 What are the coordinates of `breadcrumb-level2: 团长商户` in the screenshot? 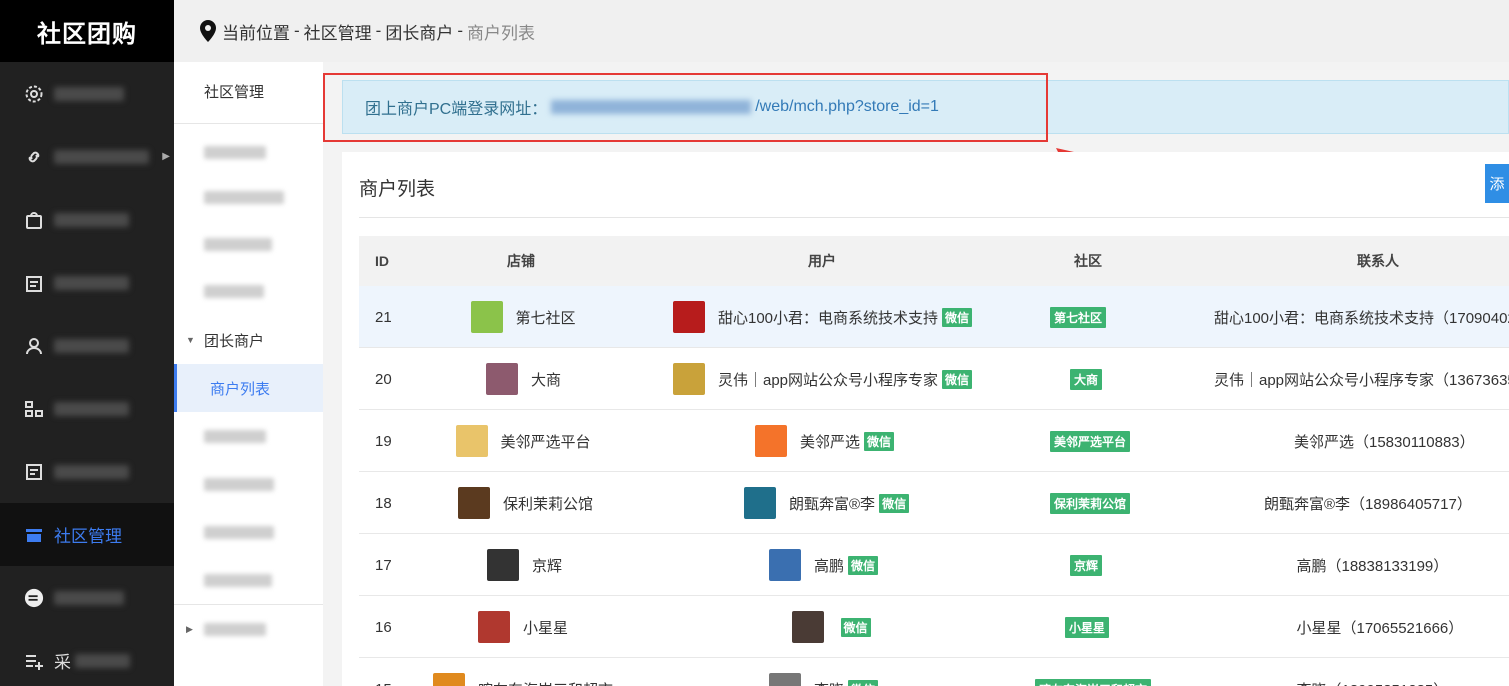 It's located at (419, 31).